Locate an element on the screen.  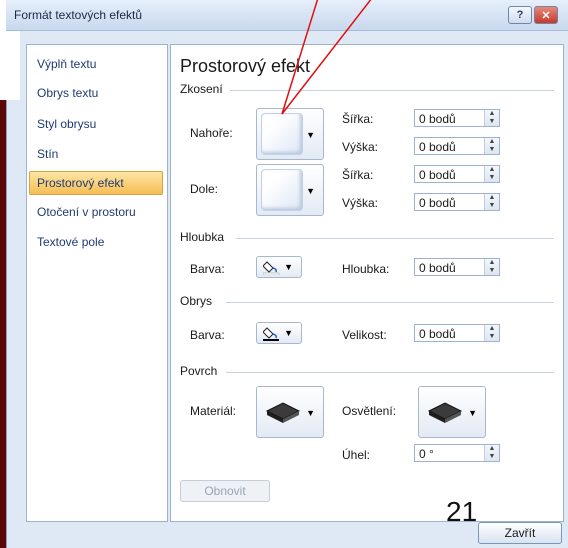
bevel-bottom-label: Dole: is located at coordinates (204, 189).